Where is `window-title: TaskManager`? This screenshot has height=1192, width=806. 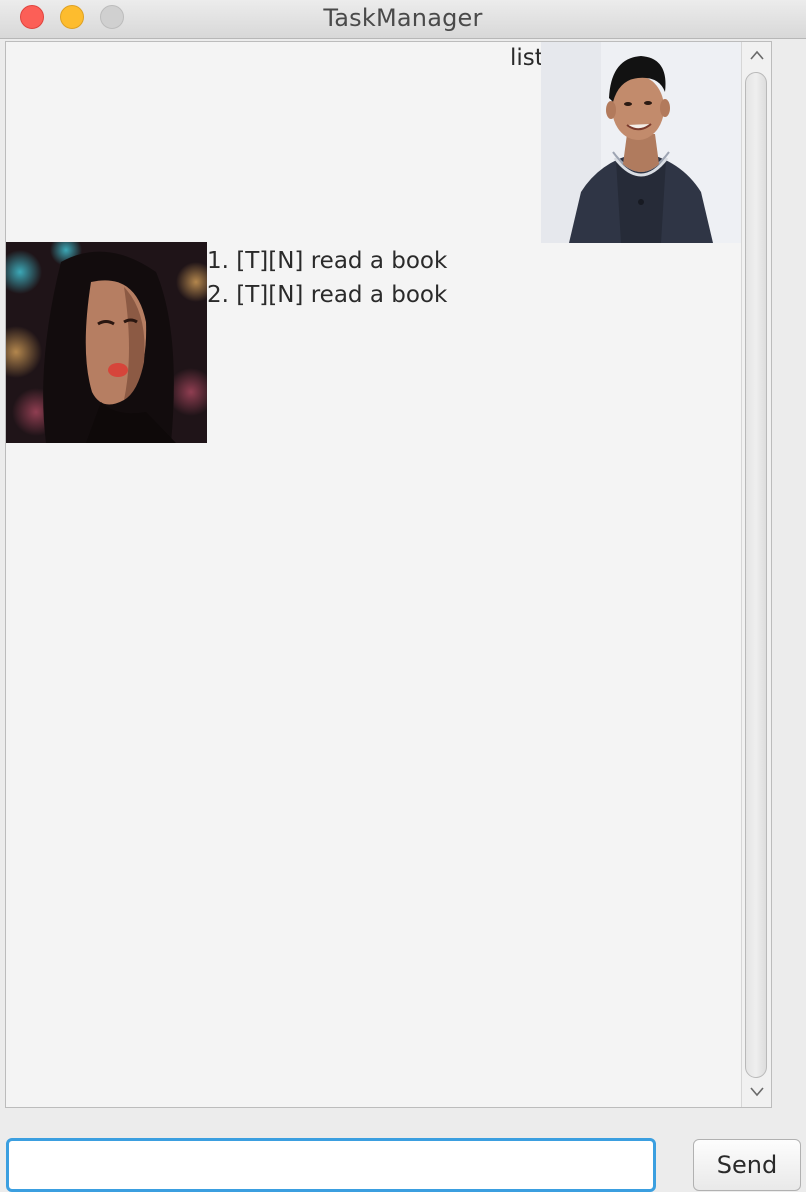 window-title: TaskManager is located at coordinates (403, 18).